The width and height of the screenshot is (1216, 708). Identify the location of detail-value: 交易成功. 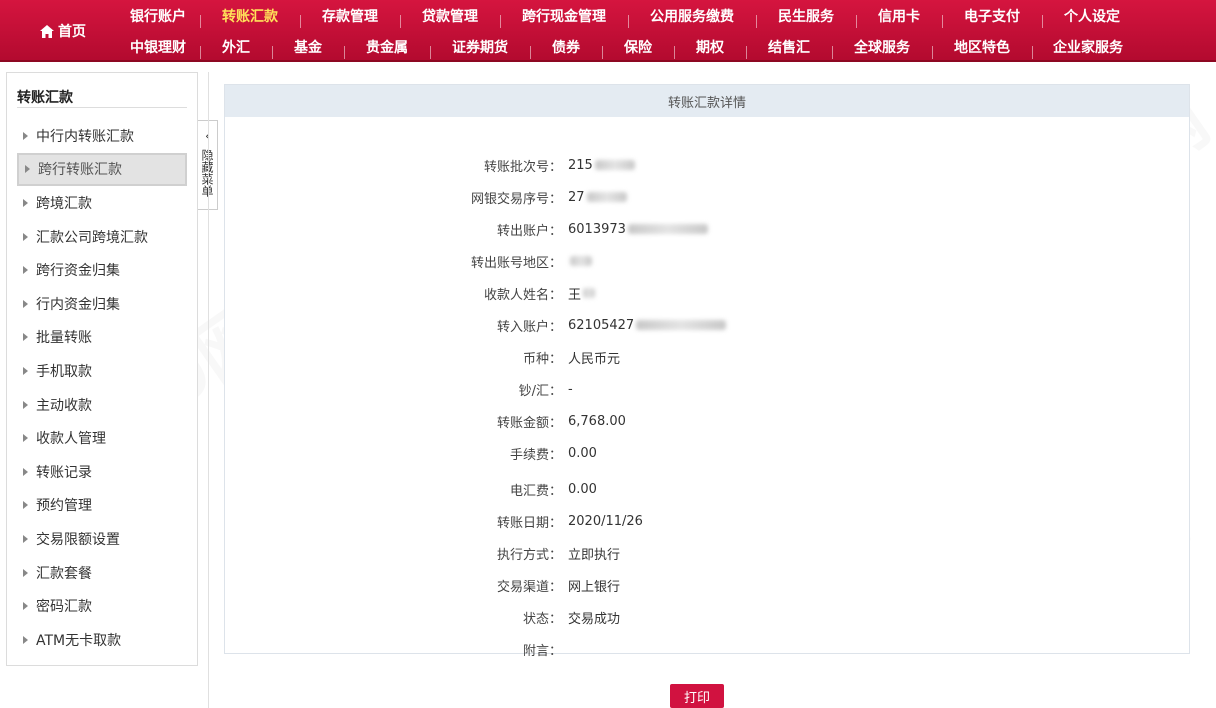
(594, 619).